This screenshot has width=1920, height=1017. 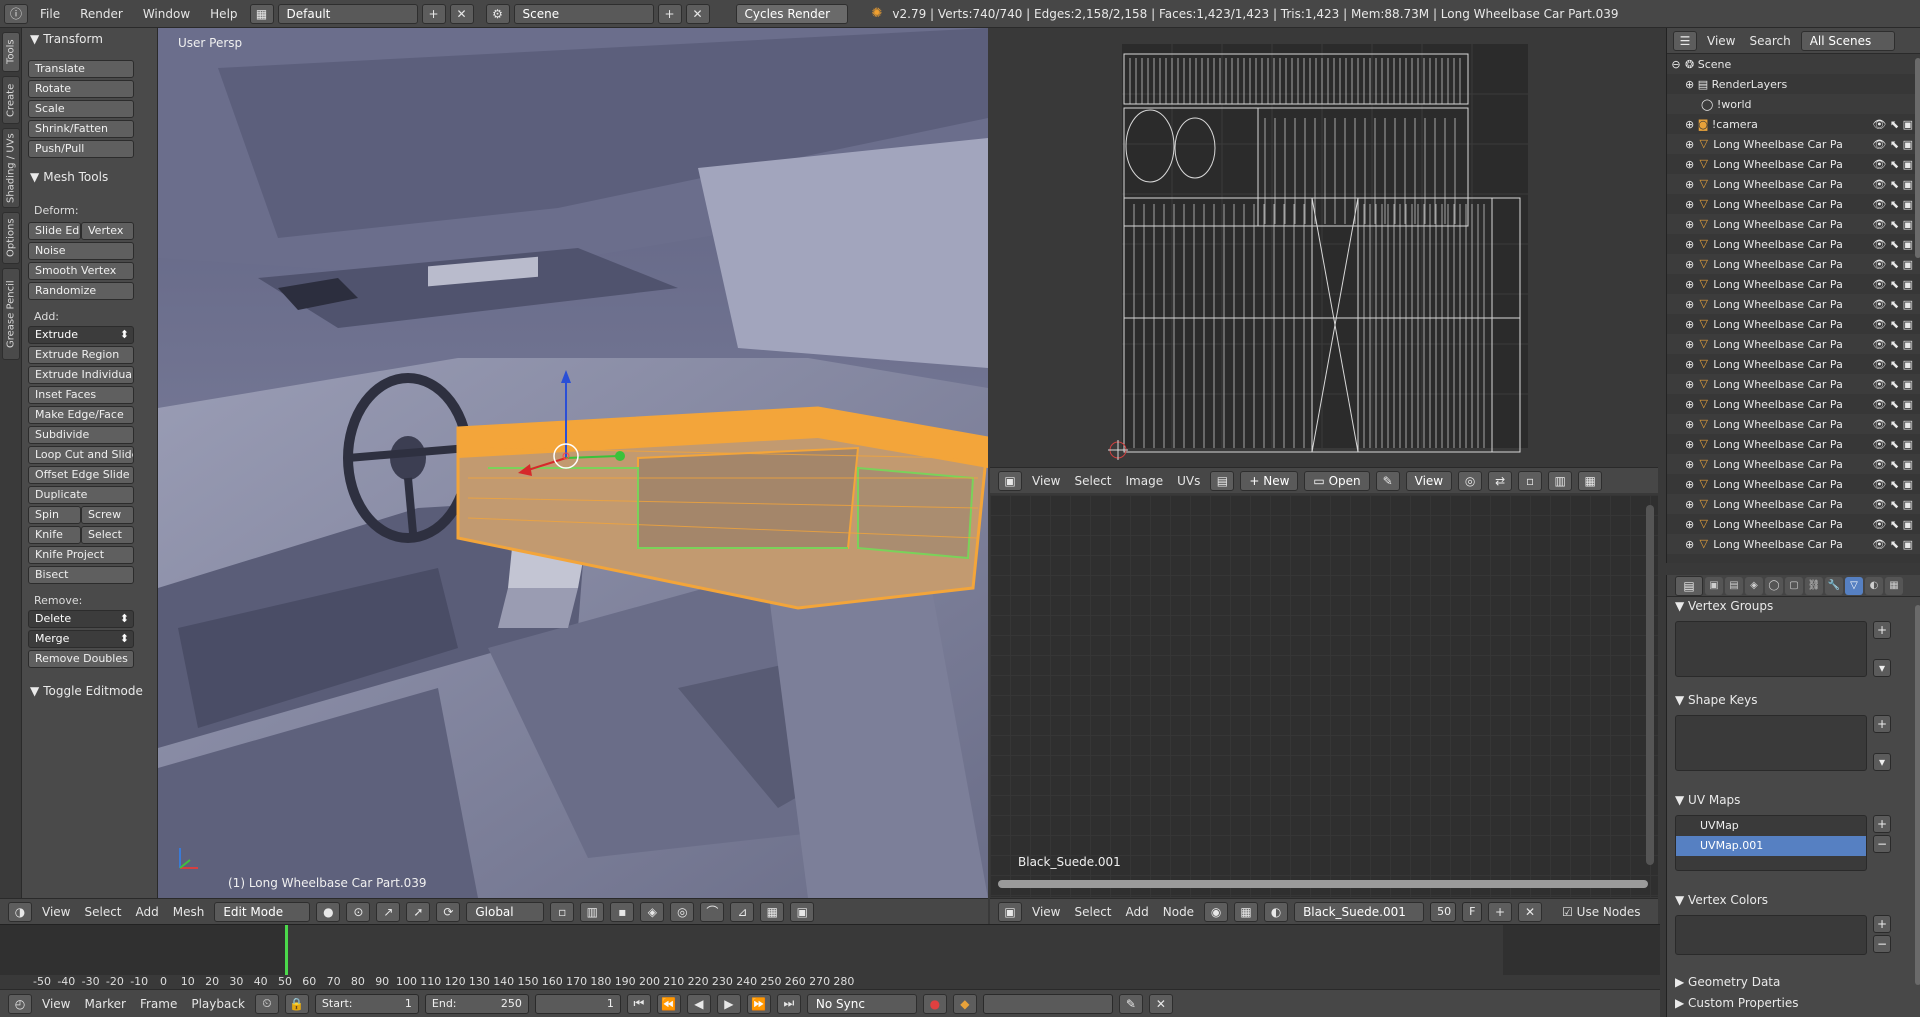 What do you see at coordinates (347, 13) in the screenshot?
I see `screen-layout-select: Default` at bounding box center [347, 13].